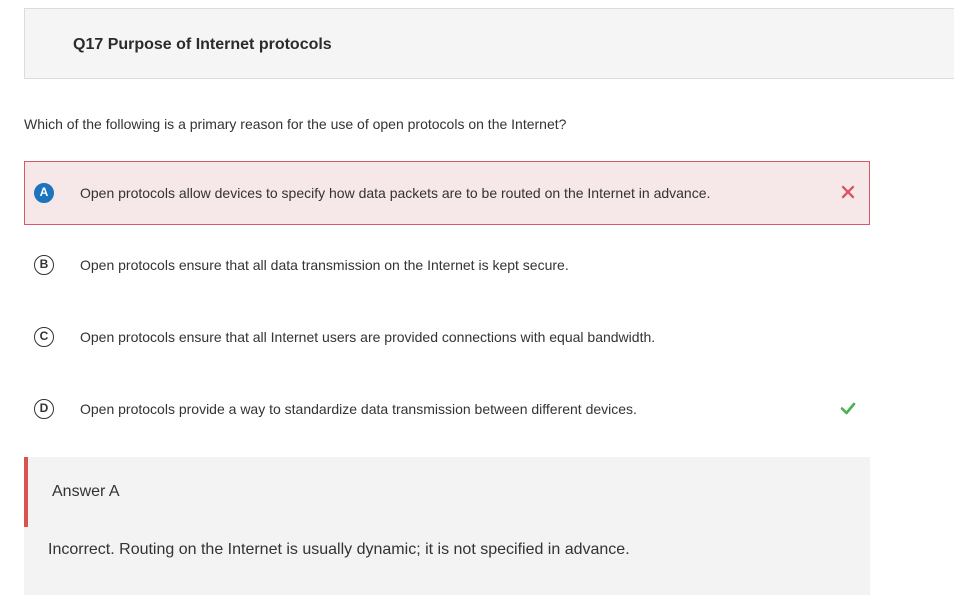 The image size is (954, 595). What do you see at coordinates (44, 193) in the screenshot?
I see `option-letter-a: A` at bounding box center [44, 193].